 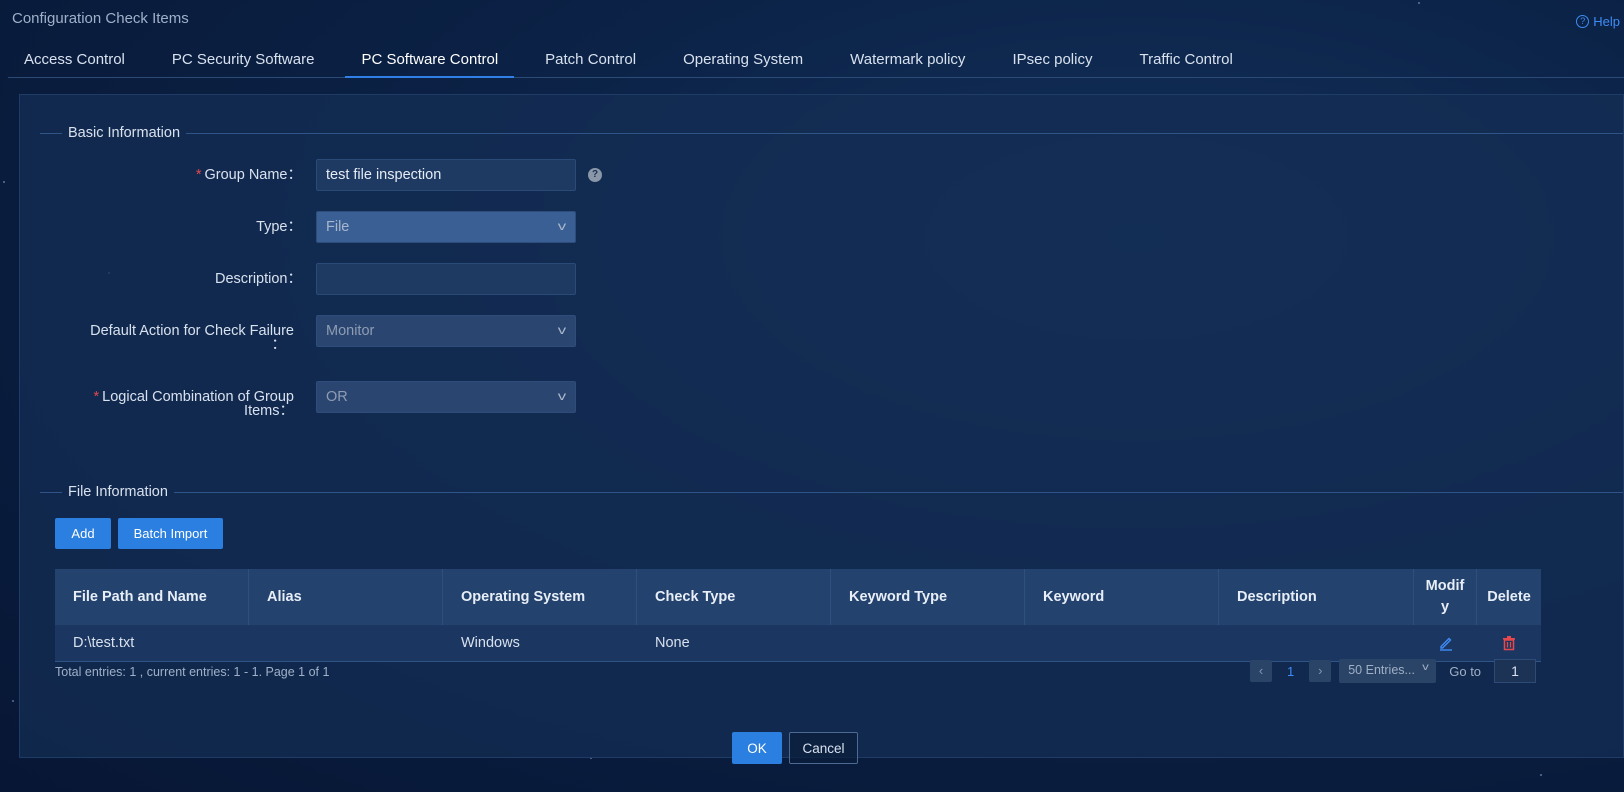 What do you see at coordinates (74, 61) in the screenshot?
I see `tab-access-control: Access Control` at bounding box center [74, 61].